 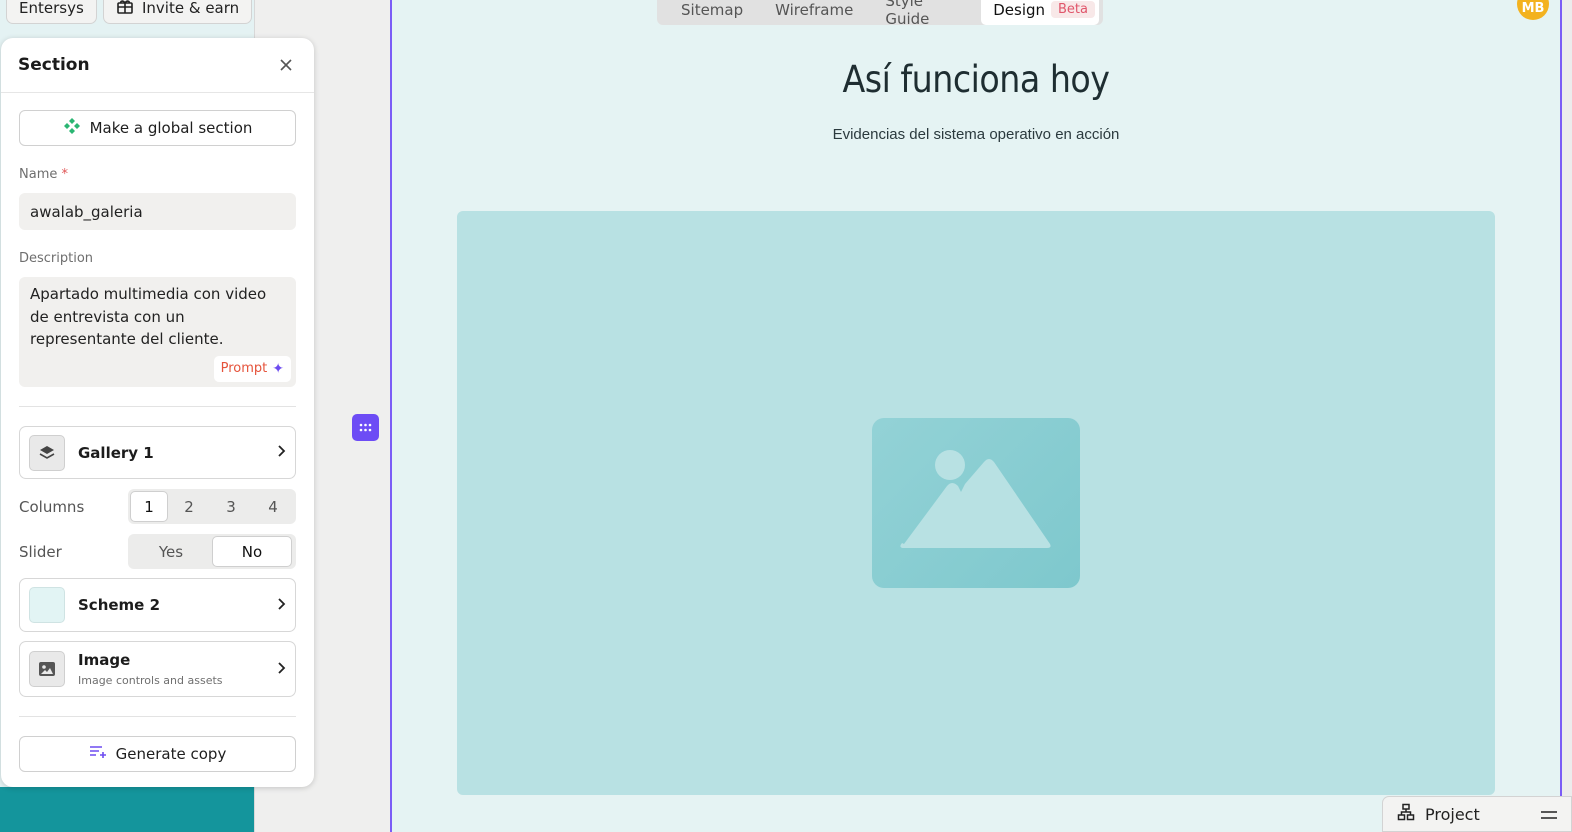 I want to click on make-global-section-button: Make a global section, so click(x=157, y=128).